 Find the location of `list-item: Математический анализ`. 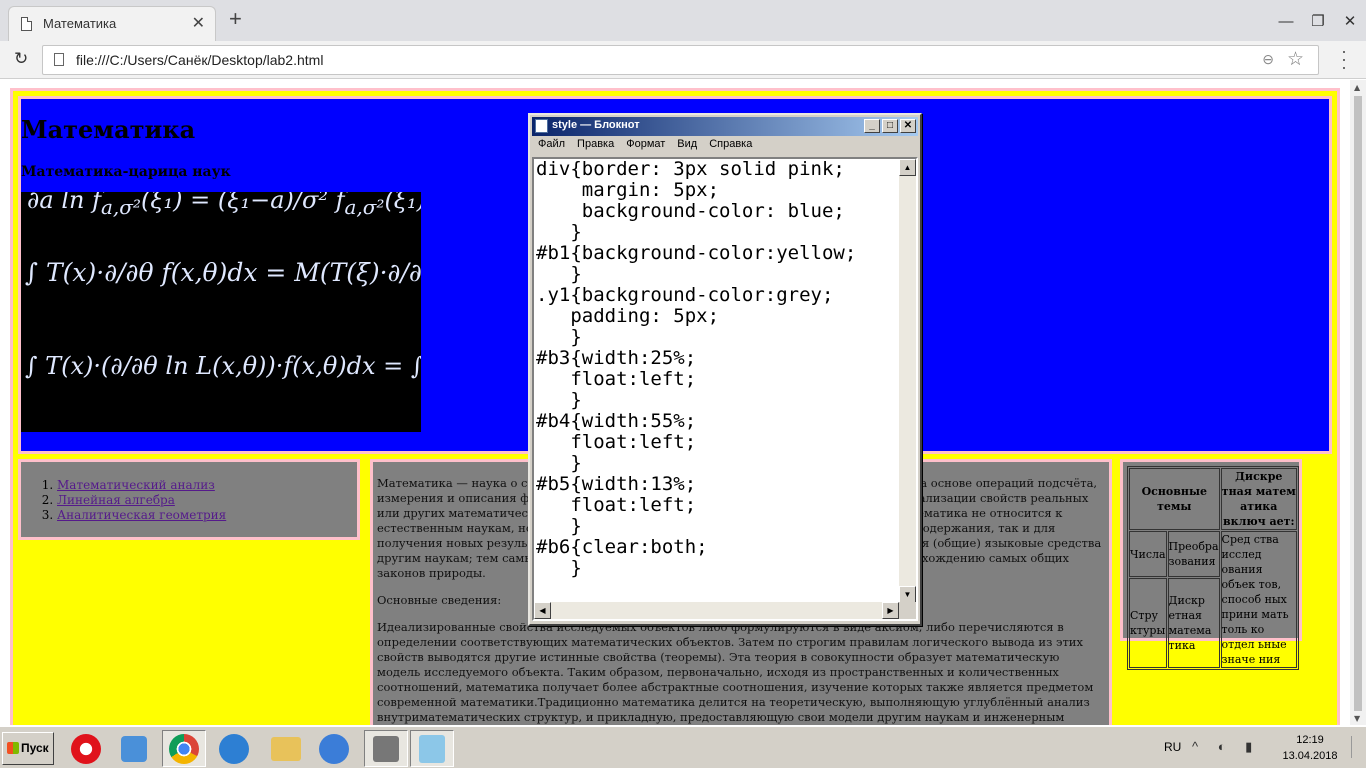

list-item: Математический анализ is located at coordinates (141, 485).